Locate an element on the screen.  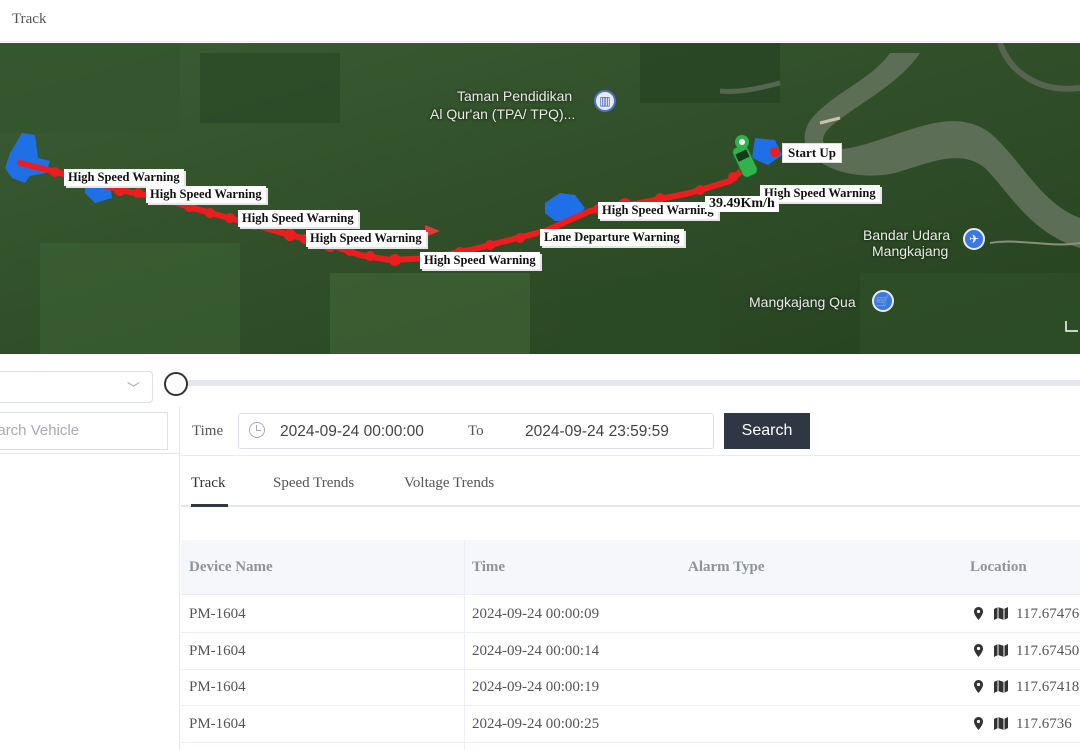
clock-icon is located at coordinates (257, 430).